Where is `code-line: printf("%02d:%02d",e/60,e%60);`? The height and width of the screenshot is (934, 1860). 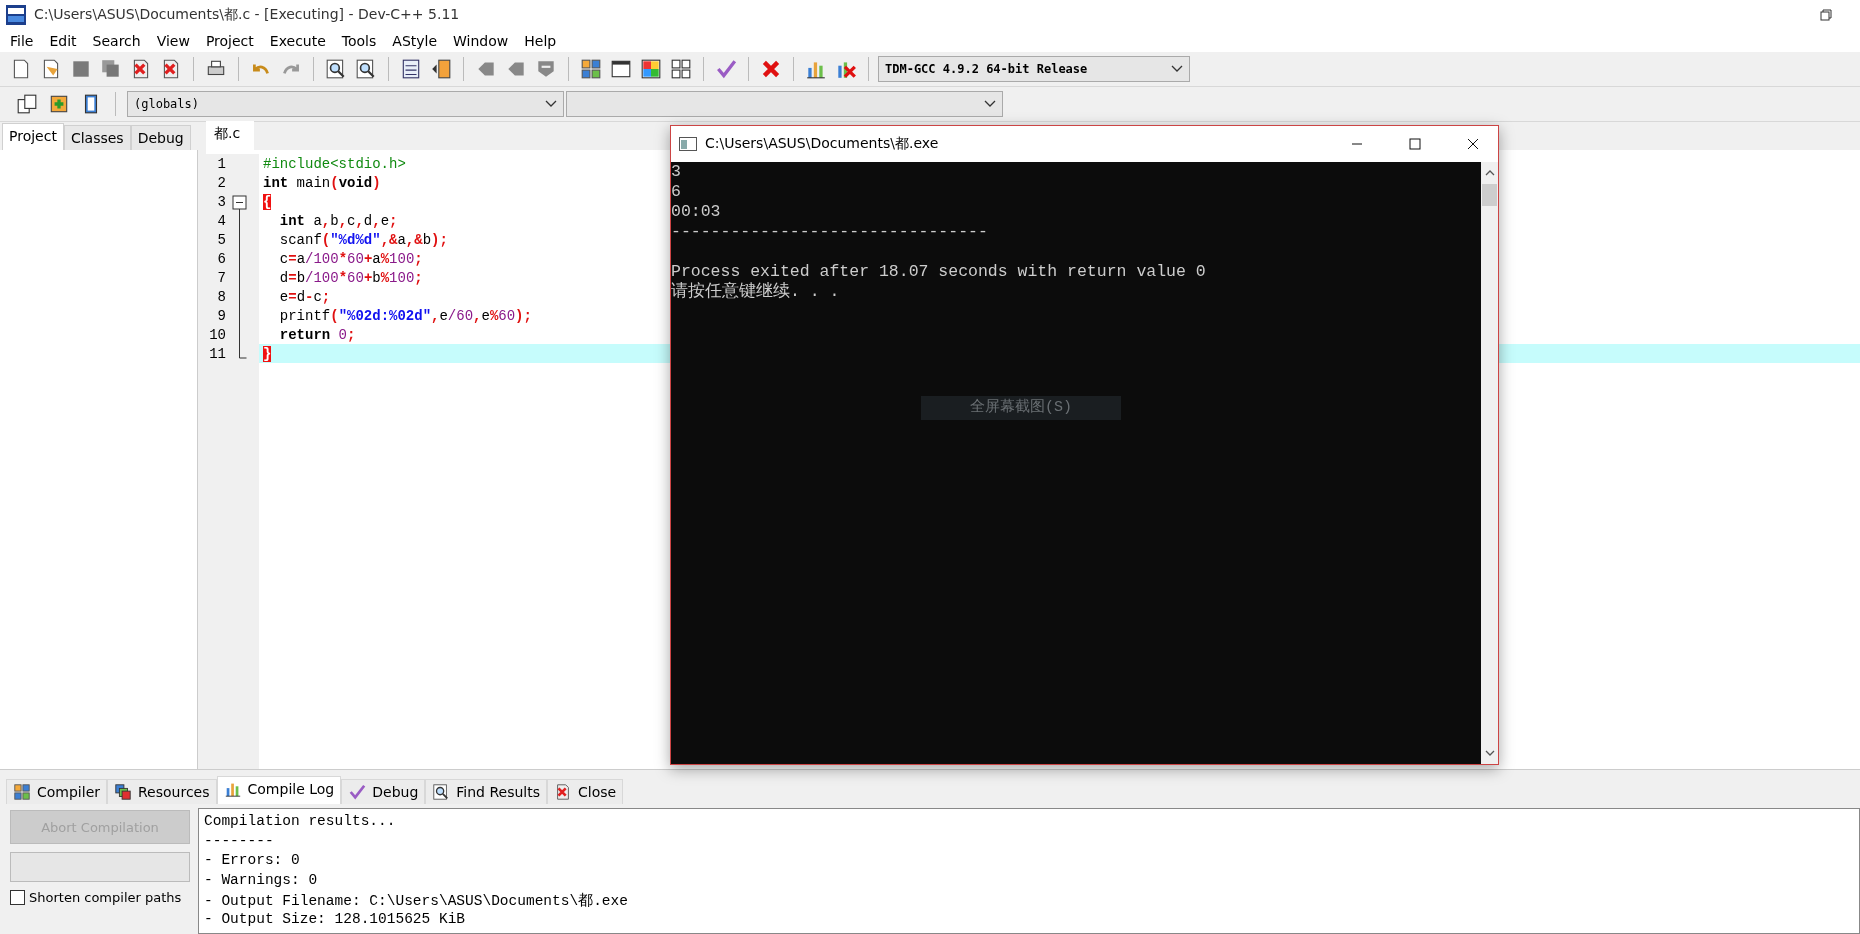
code-line: printf("%02d:%02d",e/60,e%60); is located at coordinates (405, 315).